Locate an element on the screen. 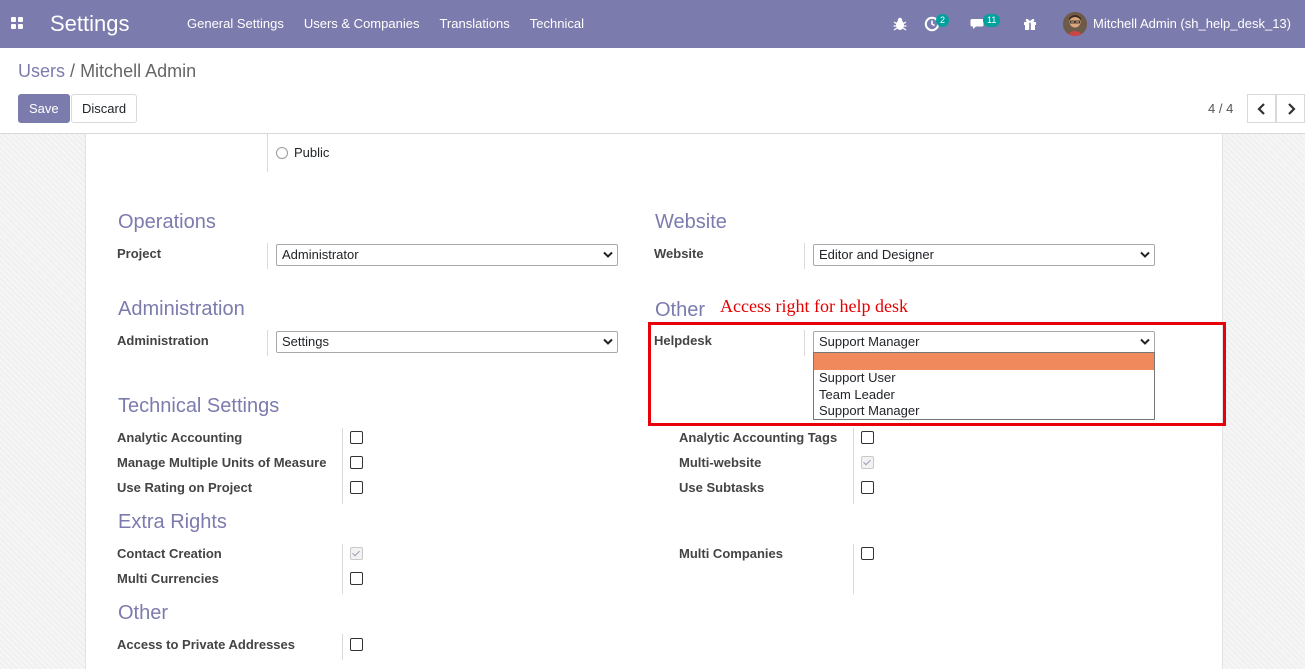  website-heading: Website is located at coordinates (691, 222).